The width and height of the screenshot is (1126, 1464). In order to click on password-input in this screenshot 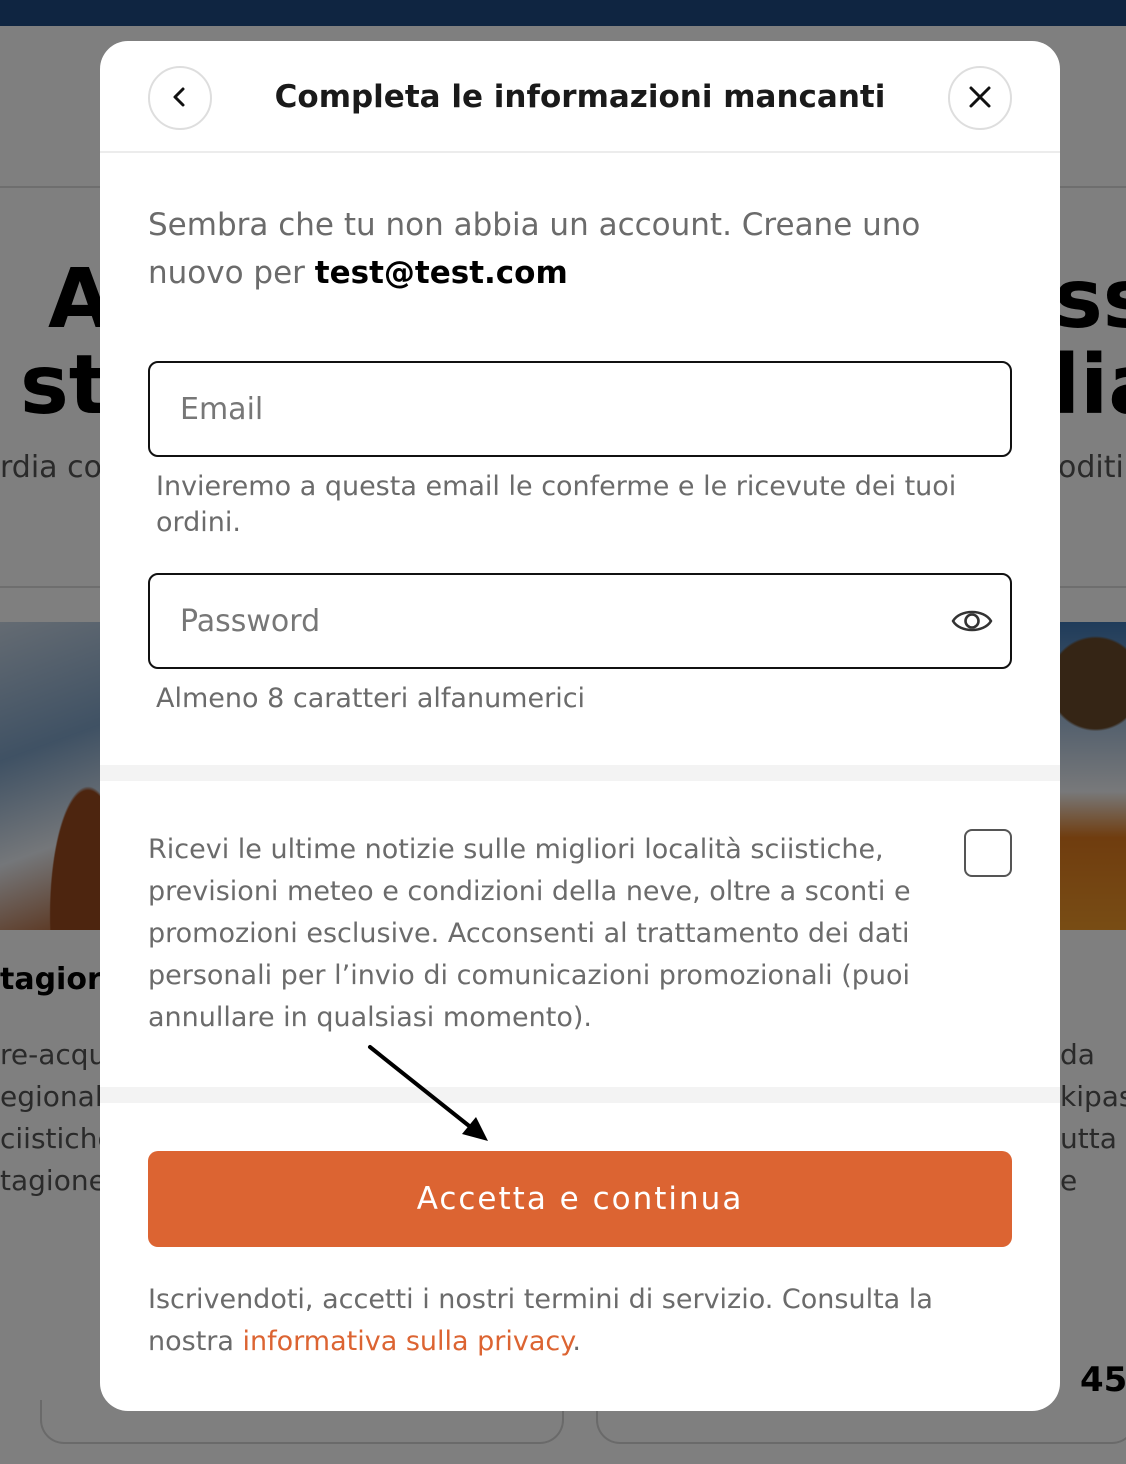, I will do `click(560, 621)`.